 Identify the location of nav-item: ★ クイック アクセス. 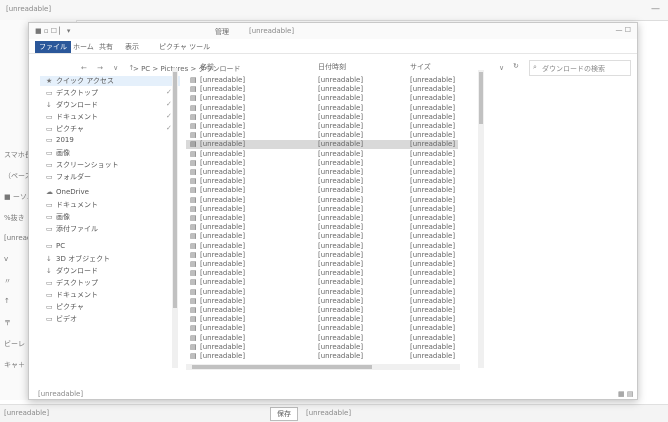
(110, 81).